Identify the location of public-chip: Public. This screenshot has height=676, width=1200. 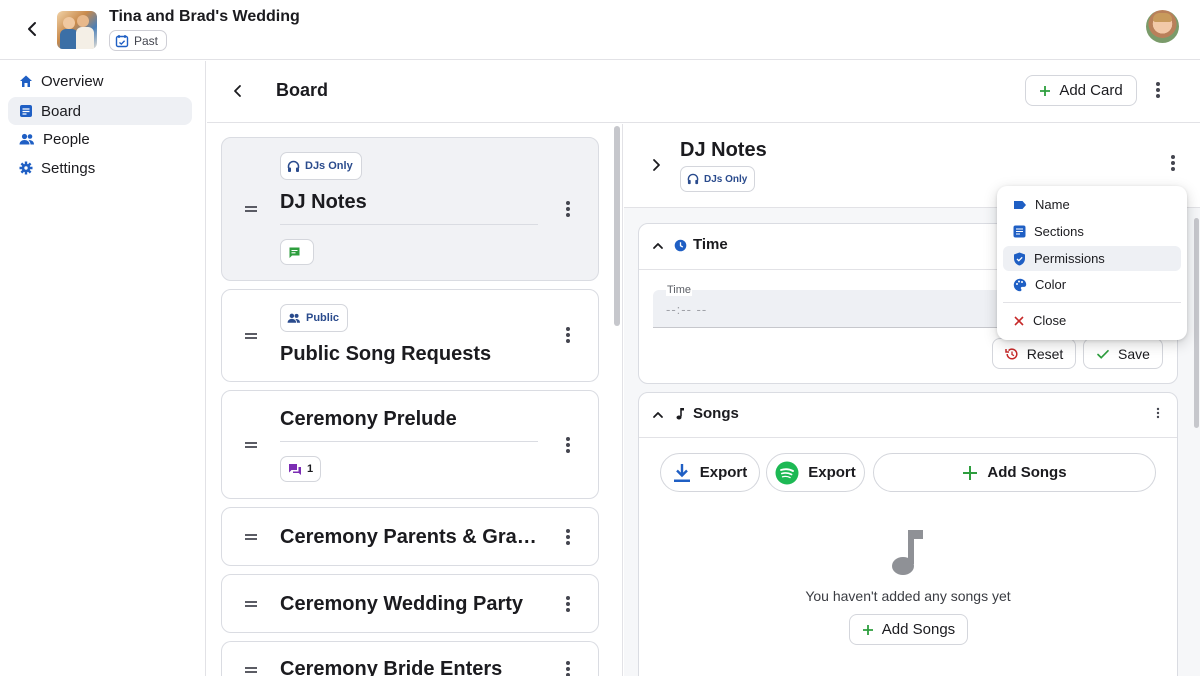
(314, 318).